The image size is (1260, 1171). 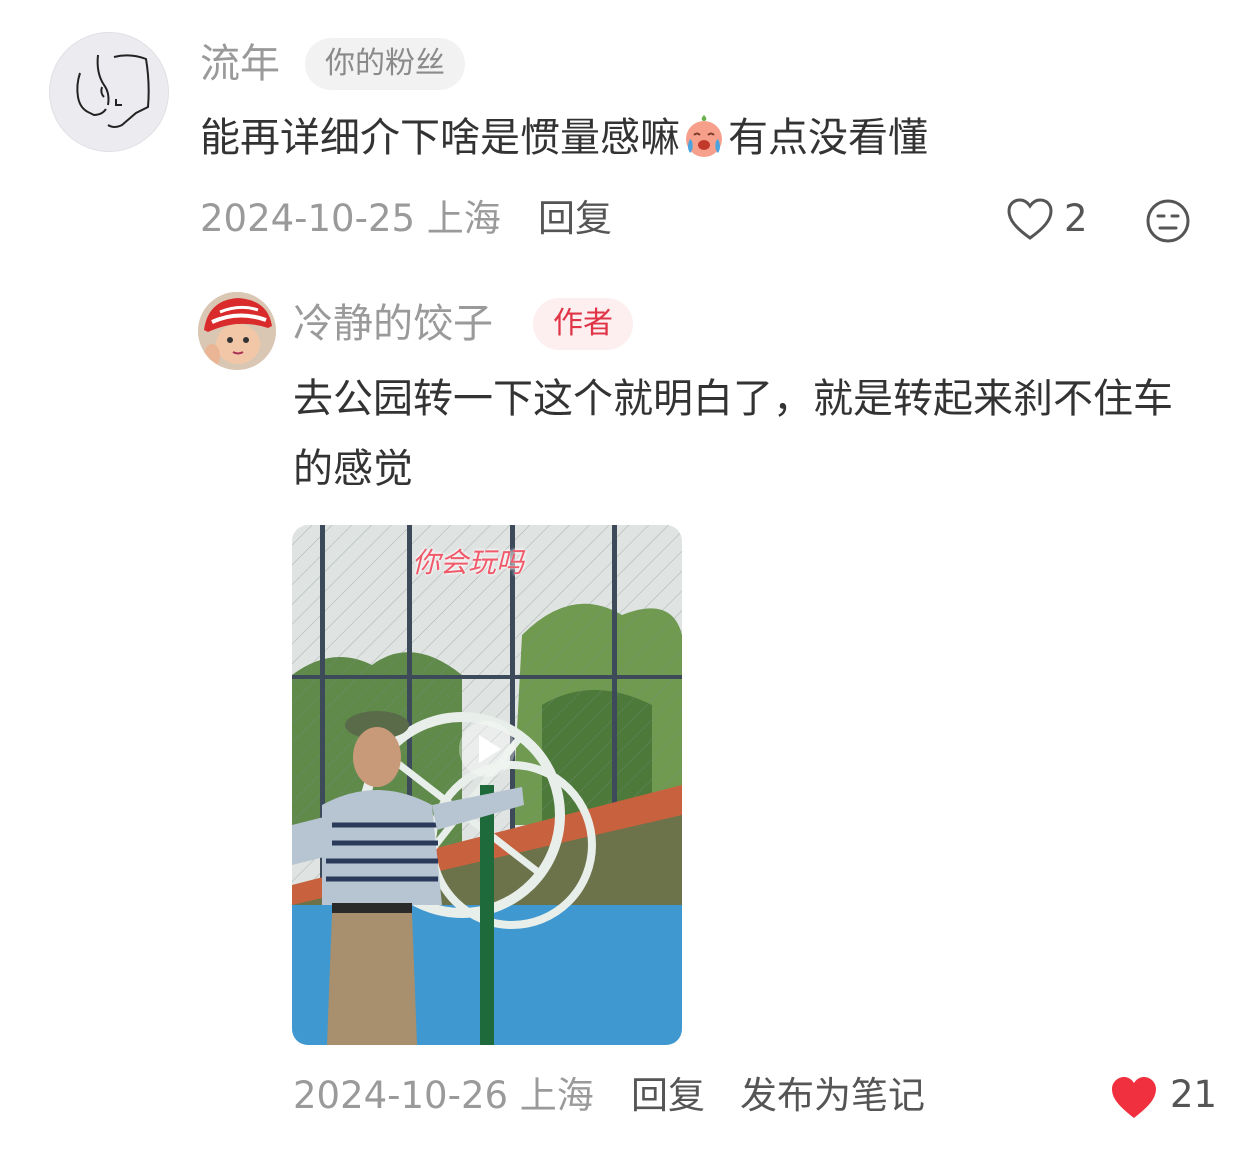 What do you see at coordinates (240, 64) in the screenshot?
I see `commenter-username: 流年` at bounding box center [240, 64].